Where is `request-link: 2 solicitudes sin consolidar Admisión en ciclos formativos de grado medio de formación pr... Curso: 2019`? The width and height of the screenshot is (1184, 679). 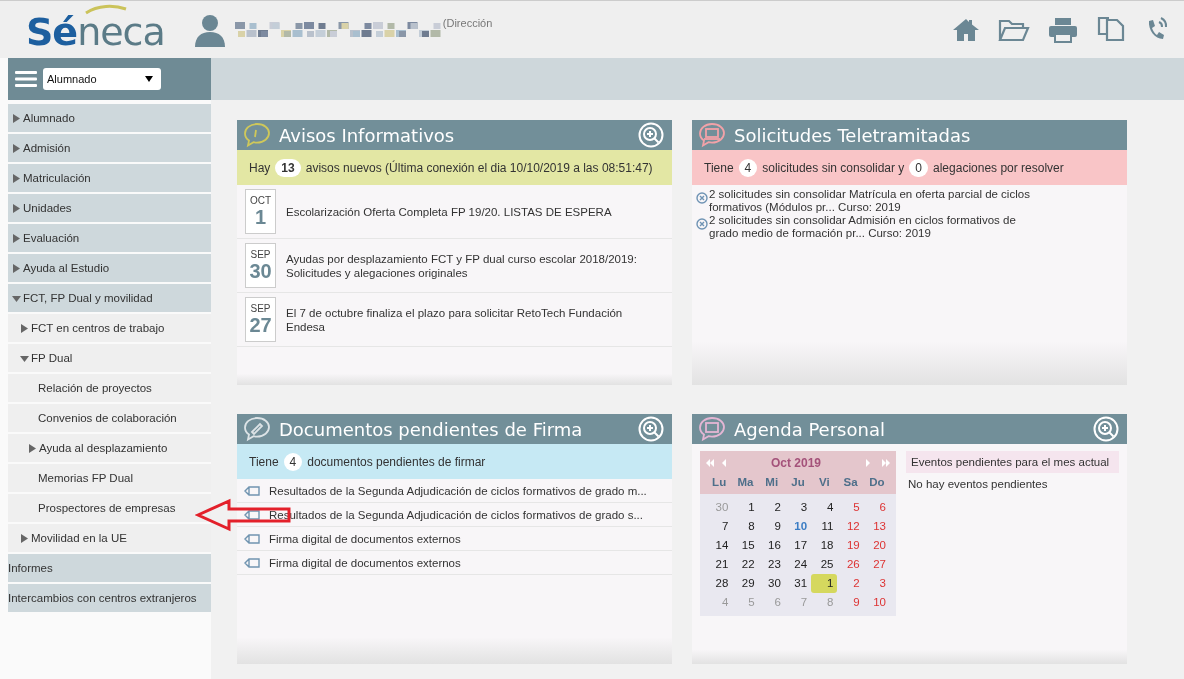 request-link: 2 solicitudes sin consolidar Admisión en ciclos formativos de grado medio de formación pr... Curso: 2019 is located at coordinates (872, 227).